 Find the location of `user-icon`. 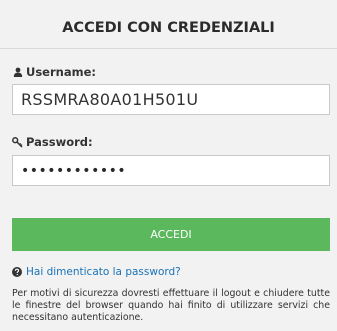

user-icon is located at coordinates (17, 72).